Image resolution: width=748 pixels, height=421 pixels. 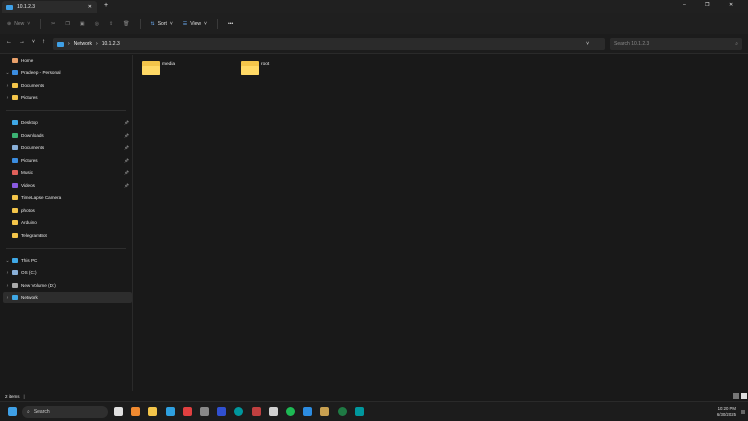 I want to click on taskbar-search-label: Search, so click(x=41, y=412).